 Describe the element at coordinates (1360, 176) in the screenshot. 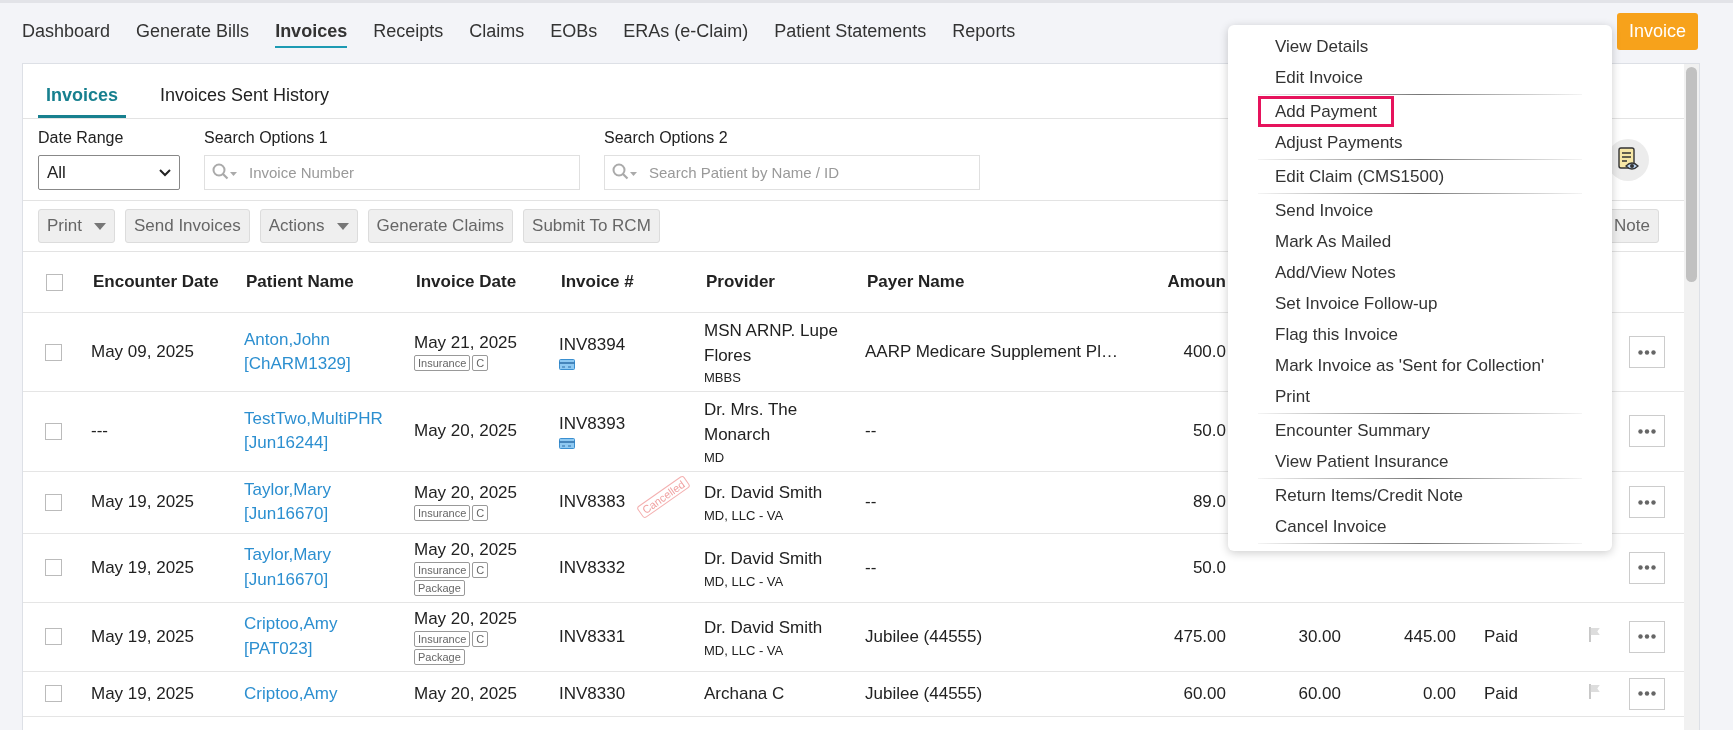

I see `menu-item: Edit Claim (CMS1500)` at that location.